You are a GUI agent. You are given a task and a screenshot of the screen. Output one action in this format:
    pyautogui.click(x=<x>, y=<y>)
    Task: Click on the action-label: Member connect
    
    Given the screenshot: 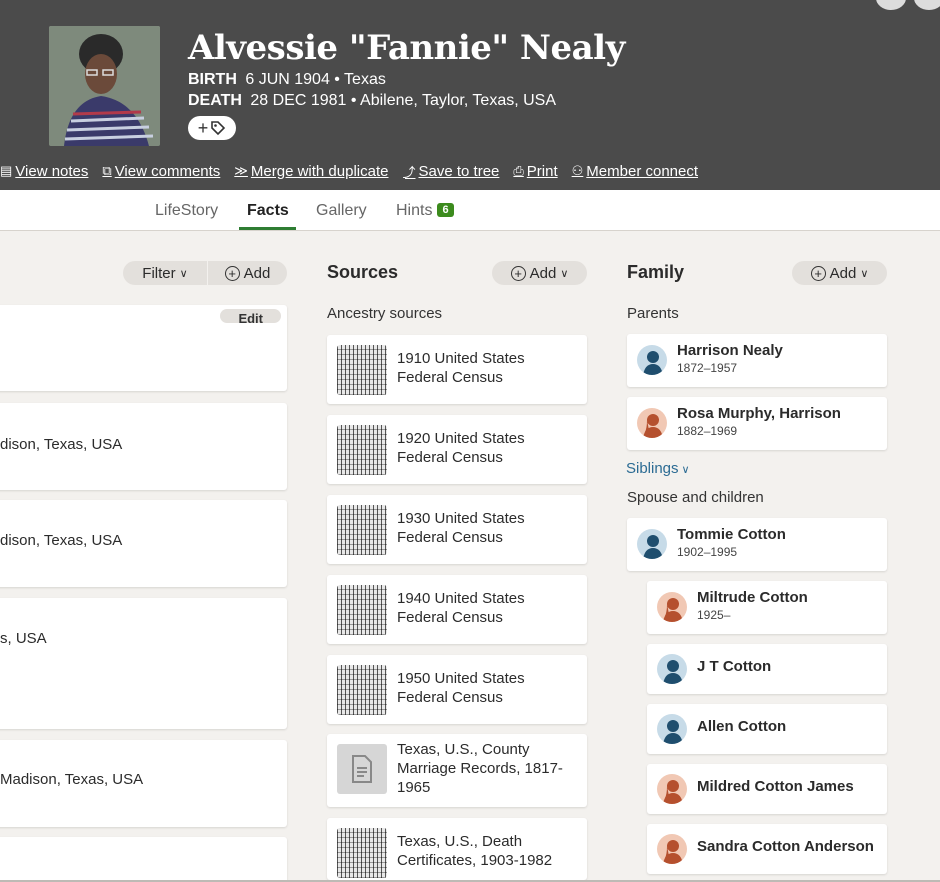 What is the action you would take?
    pyautogui.click(x=642, y=171)
    